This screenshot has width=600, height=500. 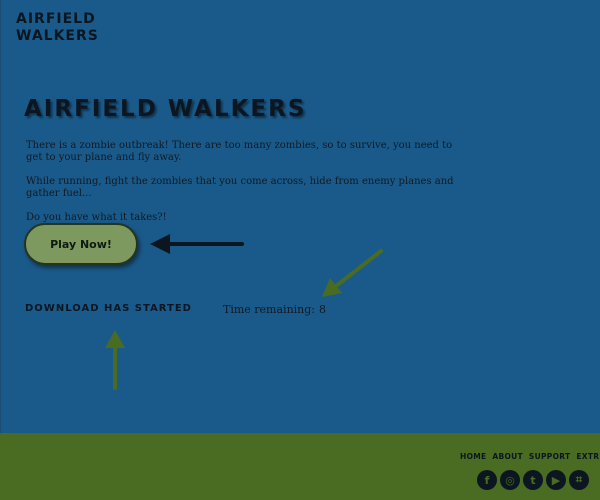 I want to click on time-remaining-label: Time remaining:, so click(x=269, y=309).